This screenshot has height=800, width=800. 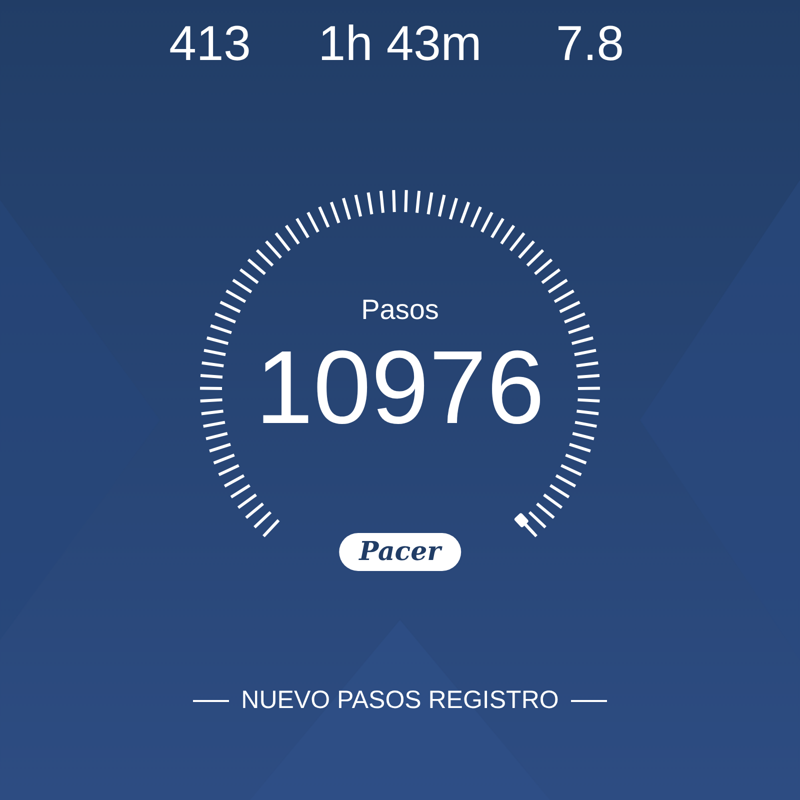 What do you see at coordinates (400, 552) in the screenshot?
I see `brand-logo: Pacer` at bounding box center [400, 552].